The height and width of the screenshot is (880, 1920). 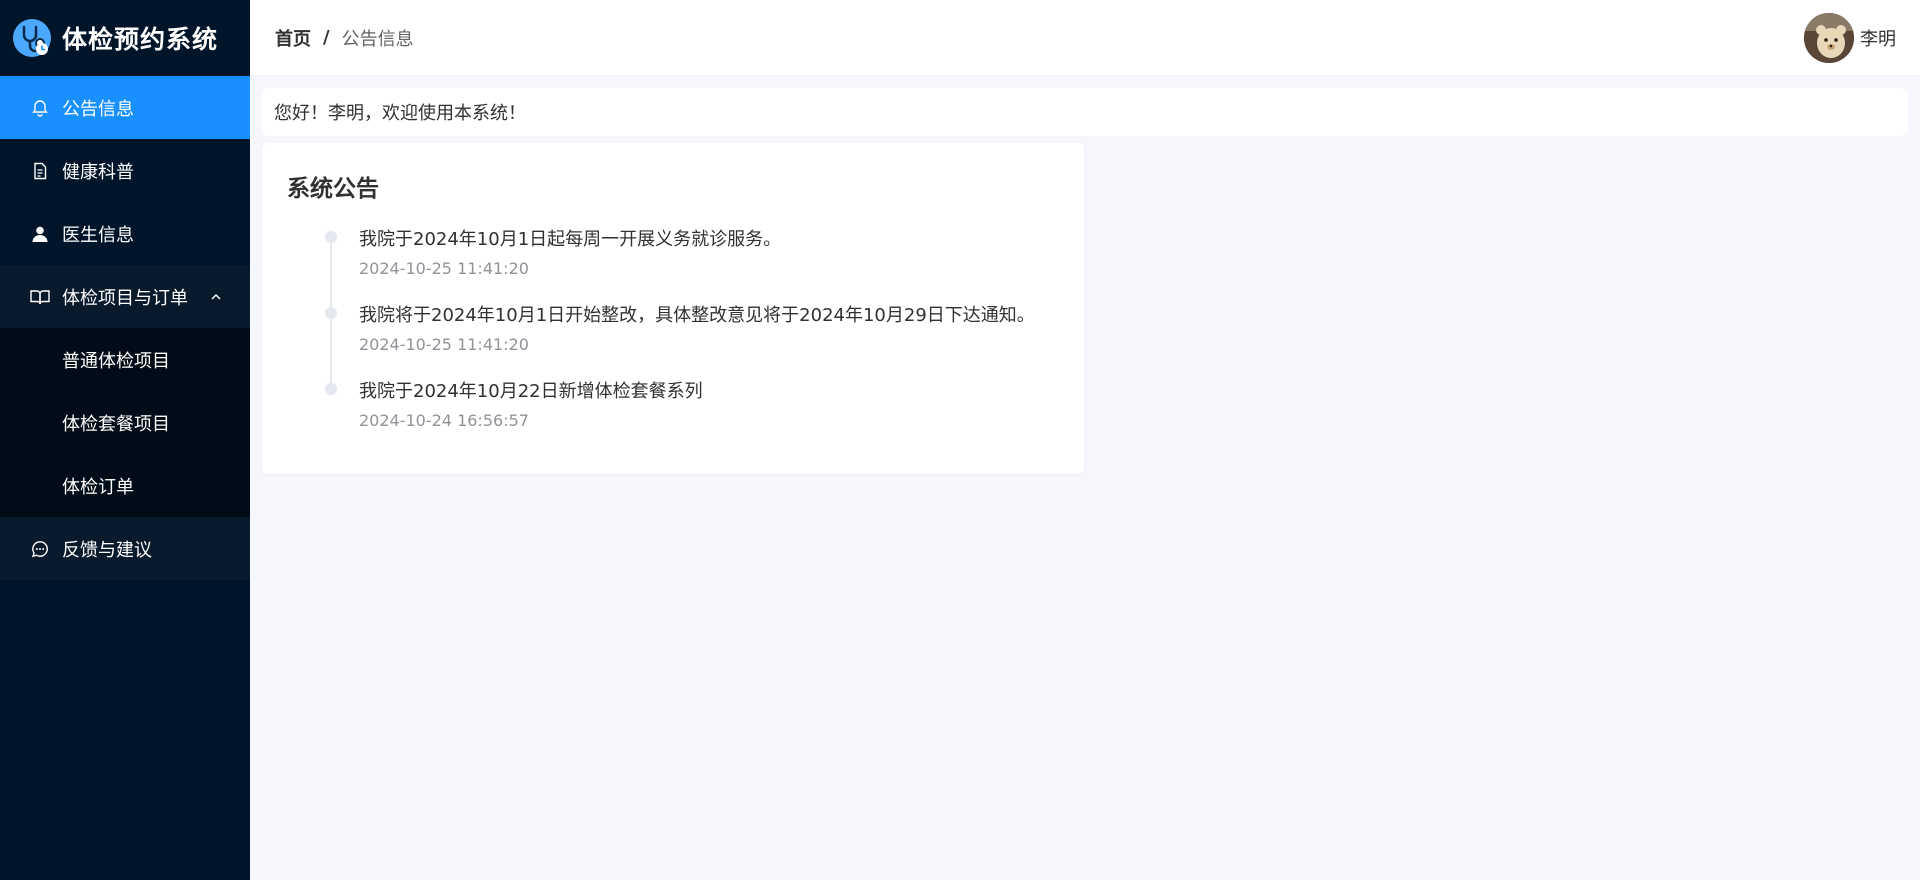 I want to click on user-icon, so click(x=40, y=234).